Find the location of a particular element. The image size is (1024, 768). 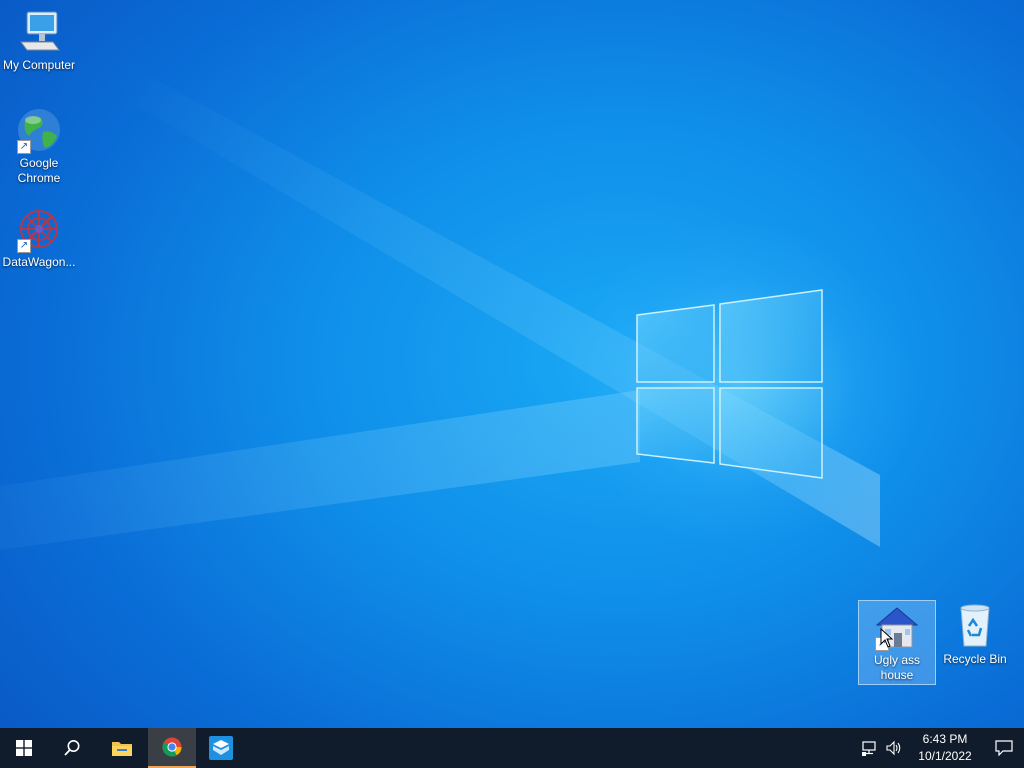

computer-icon is located at coordinates (39, 32).